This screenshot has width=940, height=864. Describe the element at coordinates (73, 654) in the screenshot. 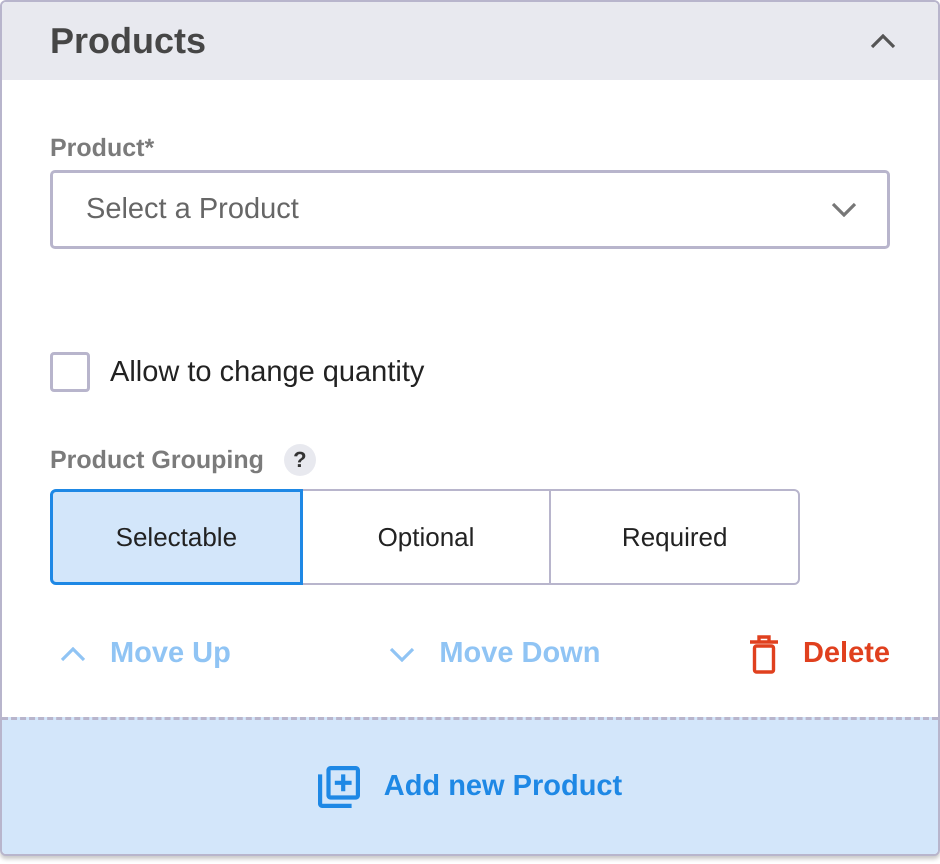

I see `chevron-up-icon` at that location.